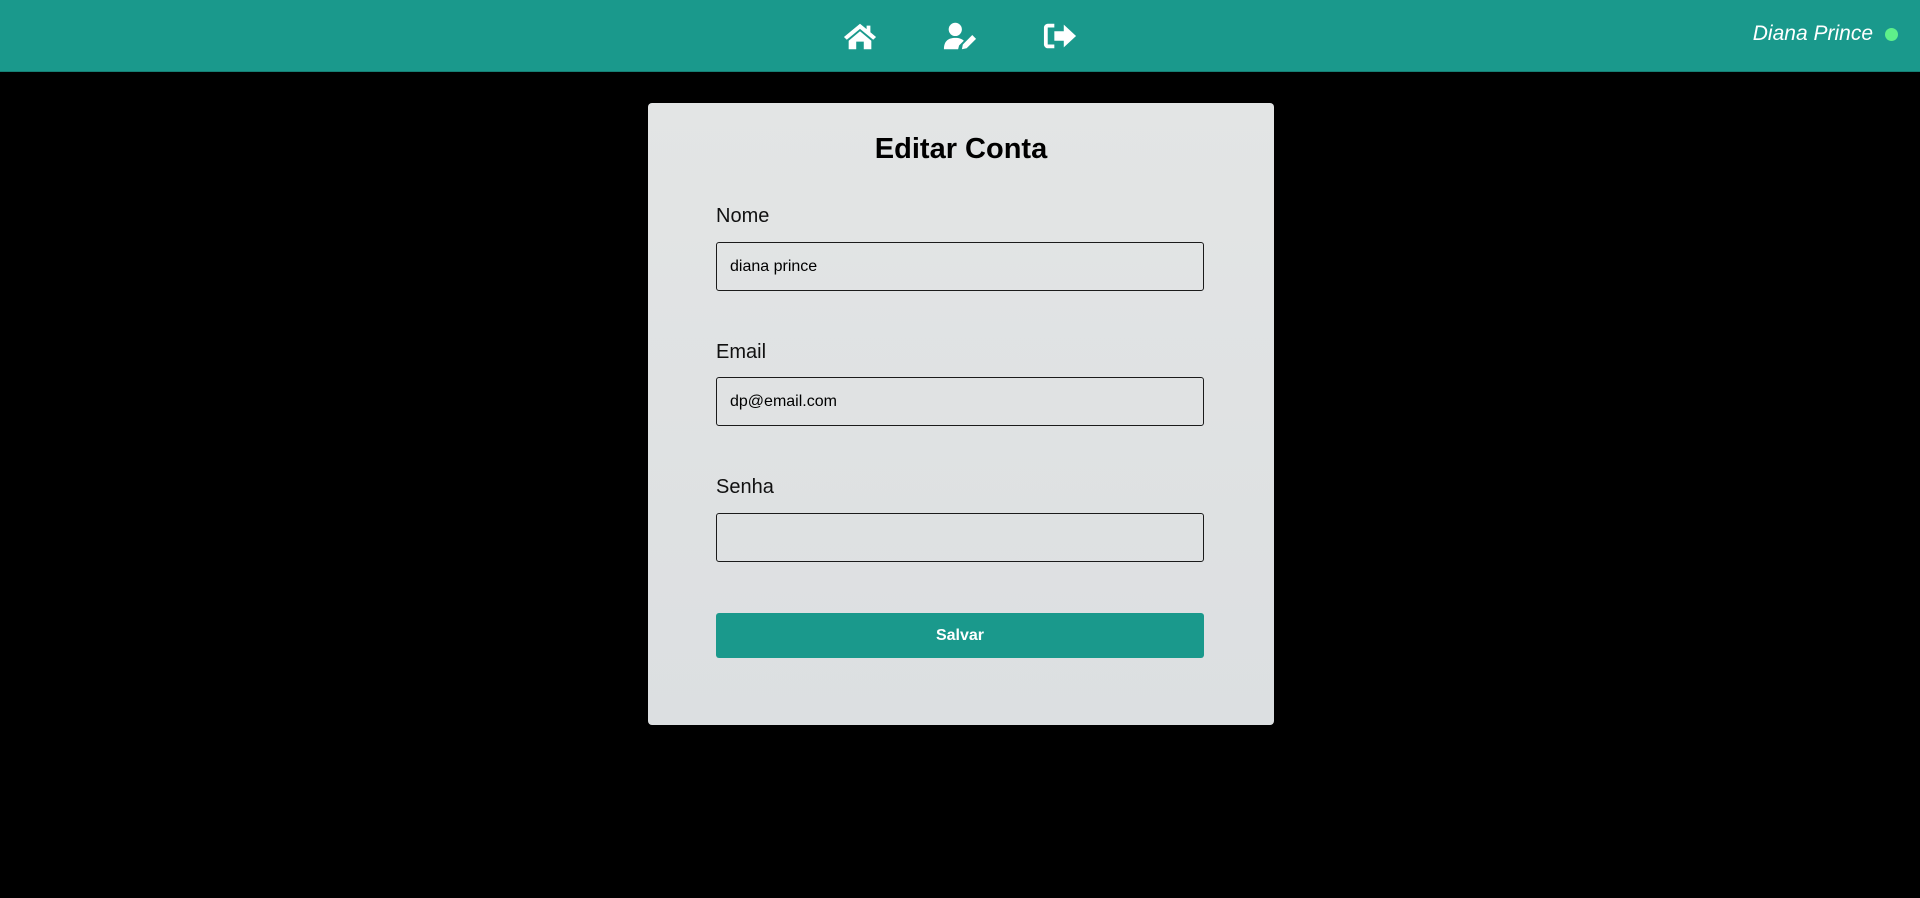 This screenshot has width=1920, height=898. I want to click on home-icon, so click(860, 36).